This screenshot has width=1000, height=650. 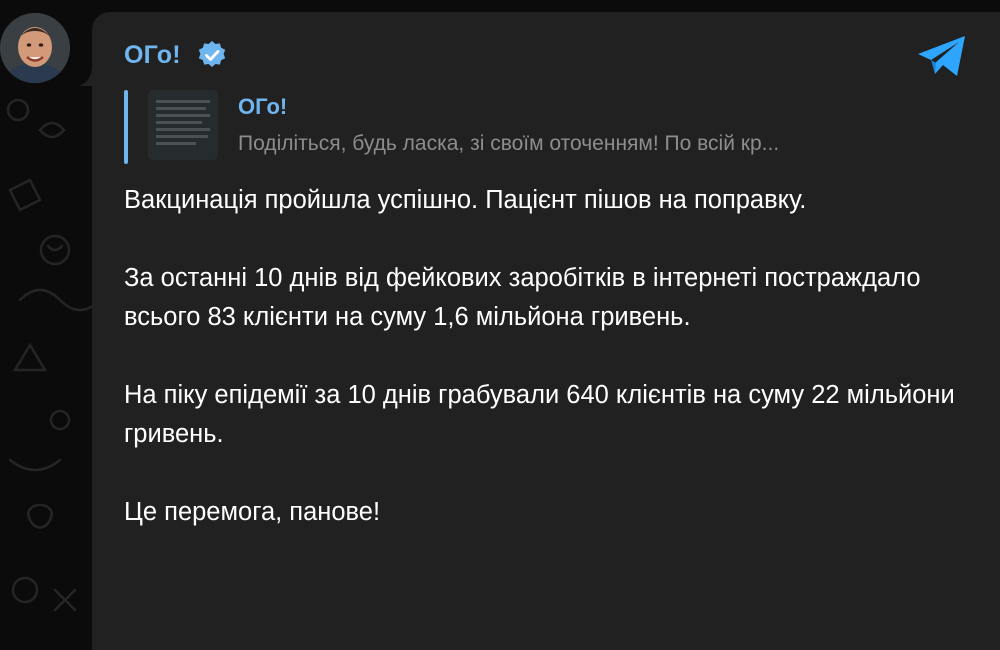 What do you see at coordinates (942, 56) in the screenshot?
I see `telegram-plane-icon` at bounding box center [942, 56].